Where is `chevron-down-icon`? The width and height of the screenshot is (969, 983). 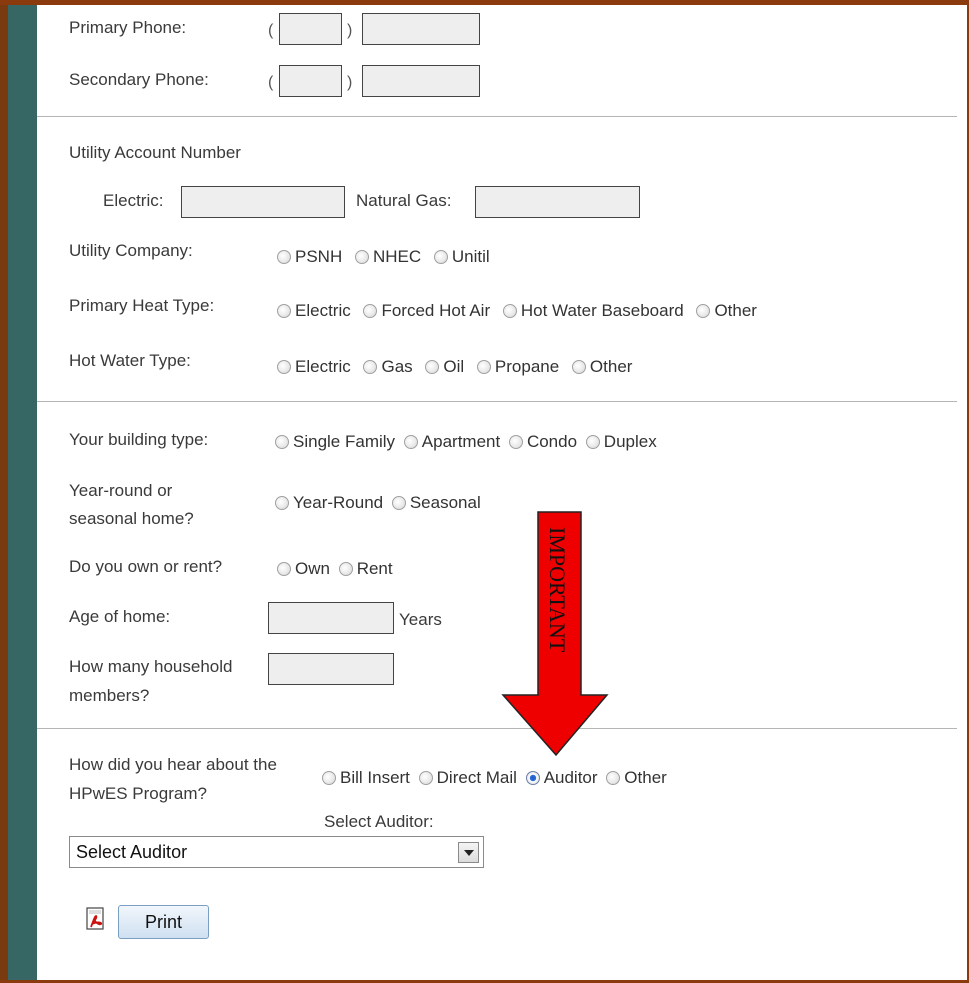
chevron-down-icon is located at coordinates (468, 852).